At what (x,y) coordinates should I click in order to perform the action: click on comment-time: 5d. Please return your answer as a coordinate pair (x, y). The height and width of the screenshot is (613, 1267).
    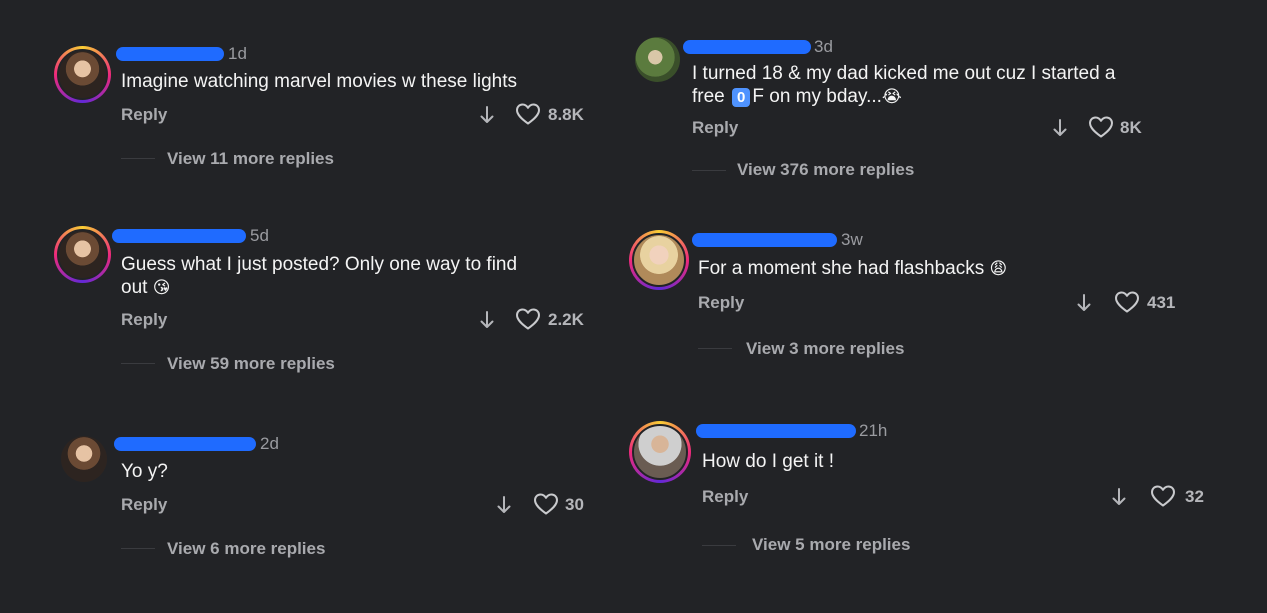
    Looking at the image, I should click on (259, 235).